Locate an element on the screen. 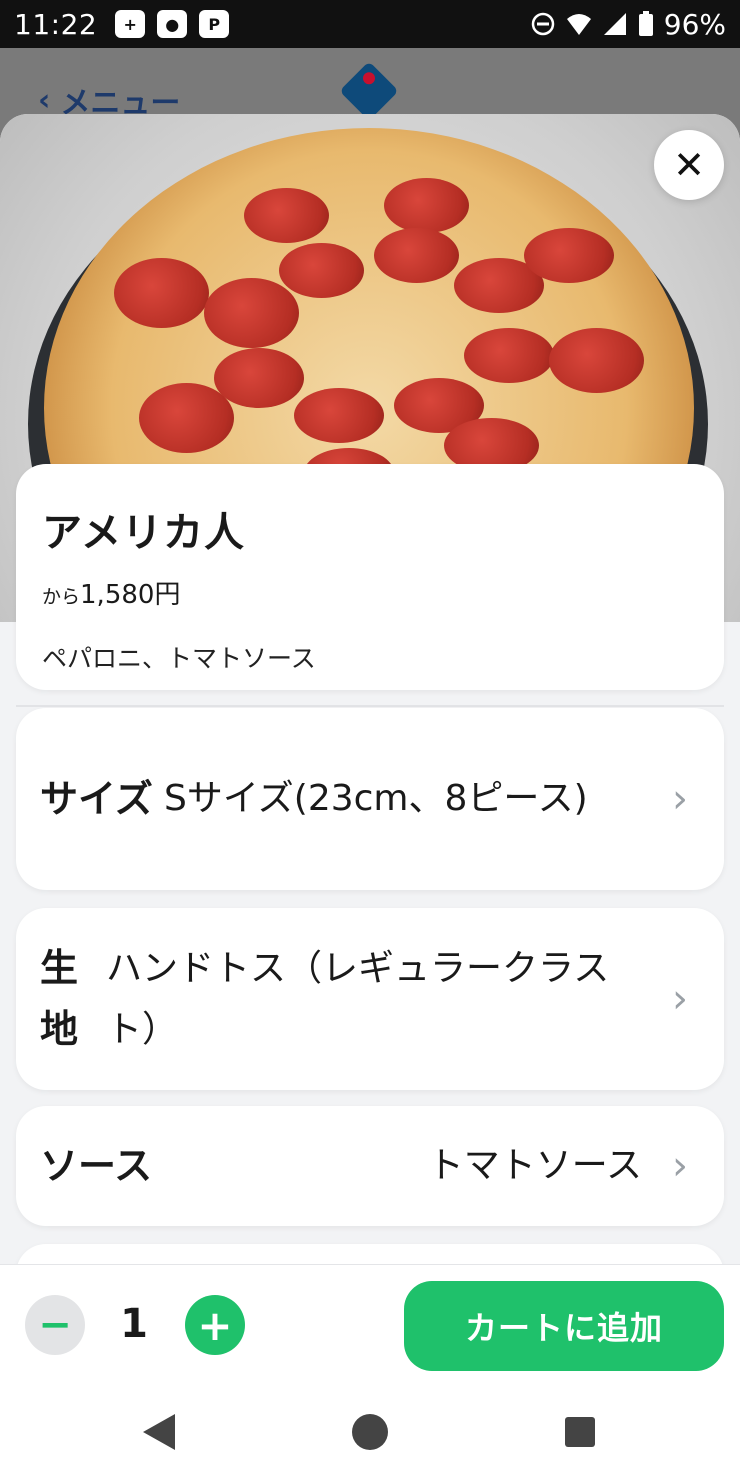 This screenshot has height=1480, width=740. plus-icon: + is located at coordinates (215, 1325).